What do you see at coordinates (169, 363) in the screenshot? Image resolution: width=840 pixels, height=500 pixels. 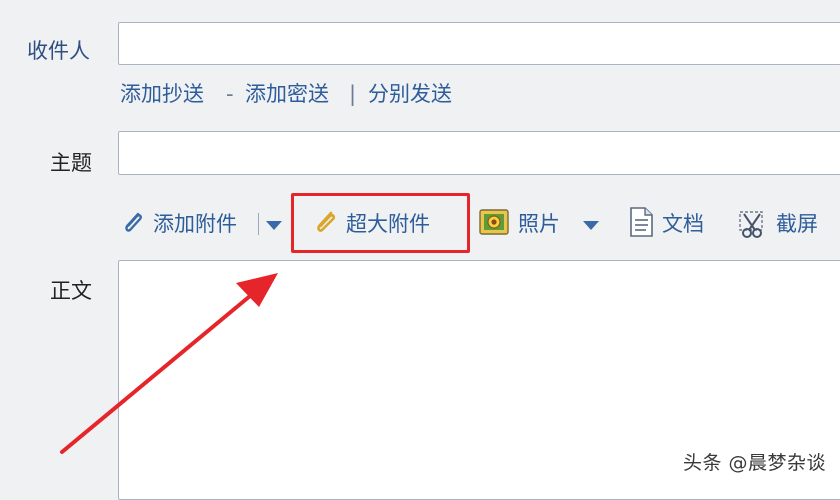 I see `annotation-arrow` at bounding box center [169, 363].